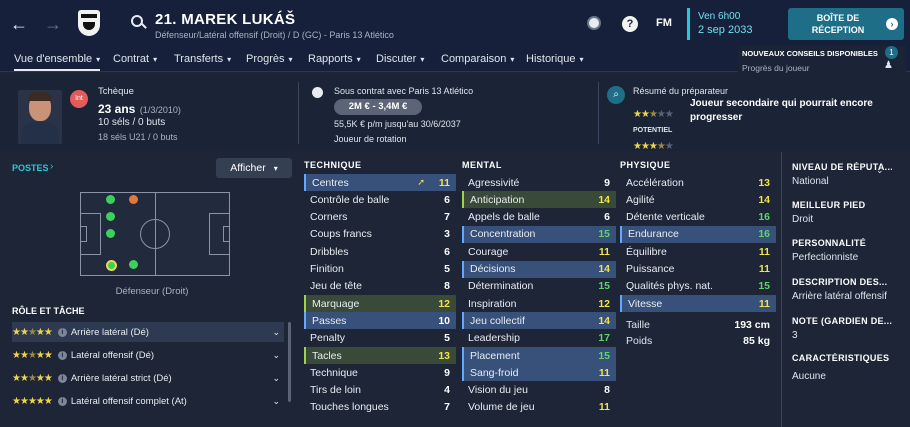 This screenshot has height=427, width=910. What do you see at coordinates (380, 217) in the screenshot?
I see `attribute-row: Corners 7` at bounding box center [380, 217].